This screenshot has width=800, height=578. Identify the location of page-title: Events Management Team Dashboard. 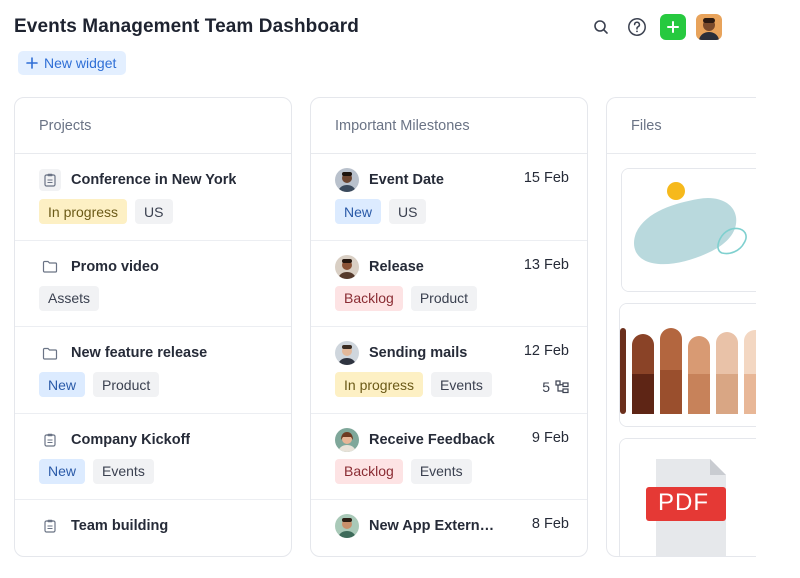
(186, 26).